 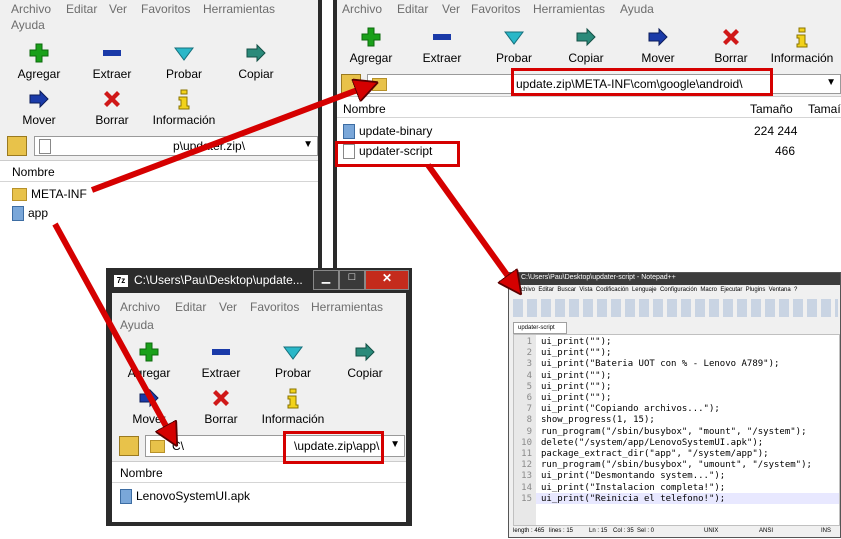 I want to click on close-button: ✕, so click(x=387, y=280).